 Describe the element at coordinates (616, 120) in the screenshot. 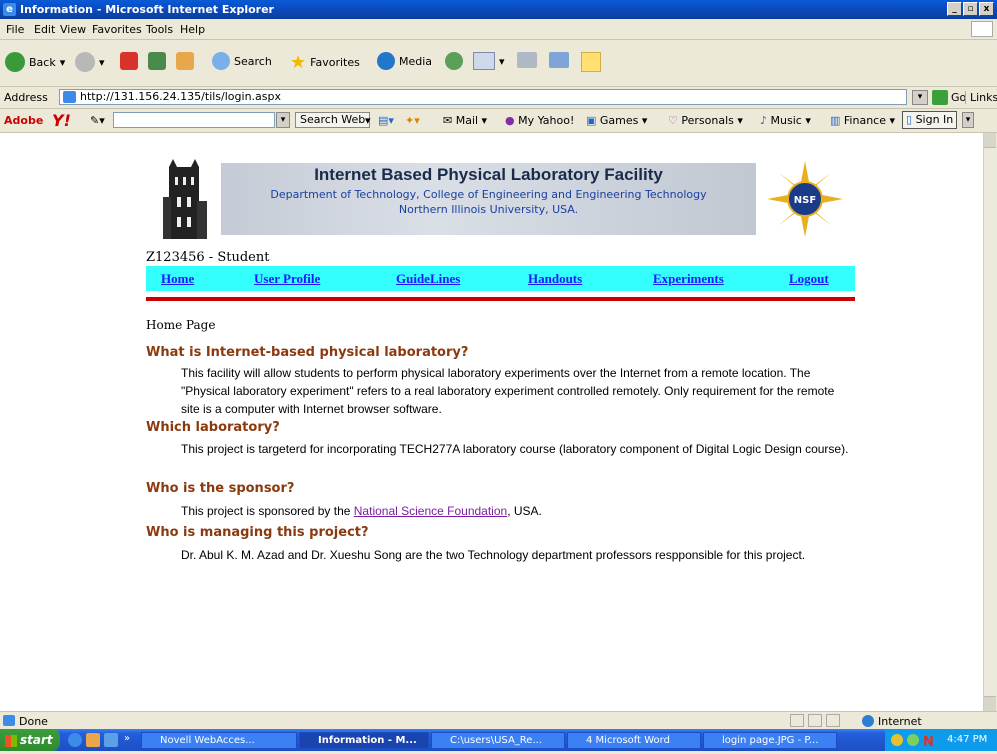

I see `games-link: ▣ Games ▾` at that location.